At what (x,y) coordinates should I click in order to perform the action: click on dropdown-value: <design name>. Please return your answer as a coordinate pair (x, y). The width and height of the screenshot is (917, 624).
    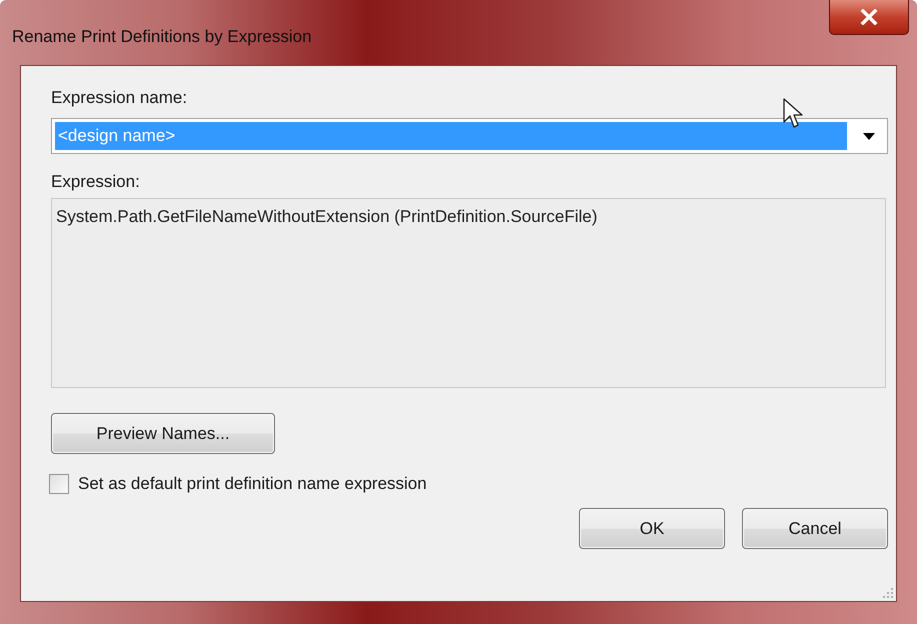
    Looking at the image, I should click on (451, 136).